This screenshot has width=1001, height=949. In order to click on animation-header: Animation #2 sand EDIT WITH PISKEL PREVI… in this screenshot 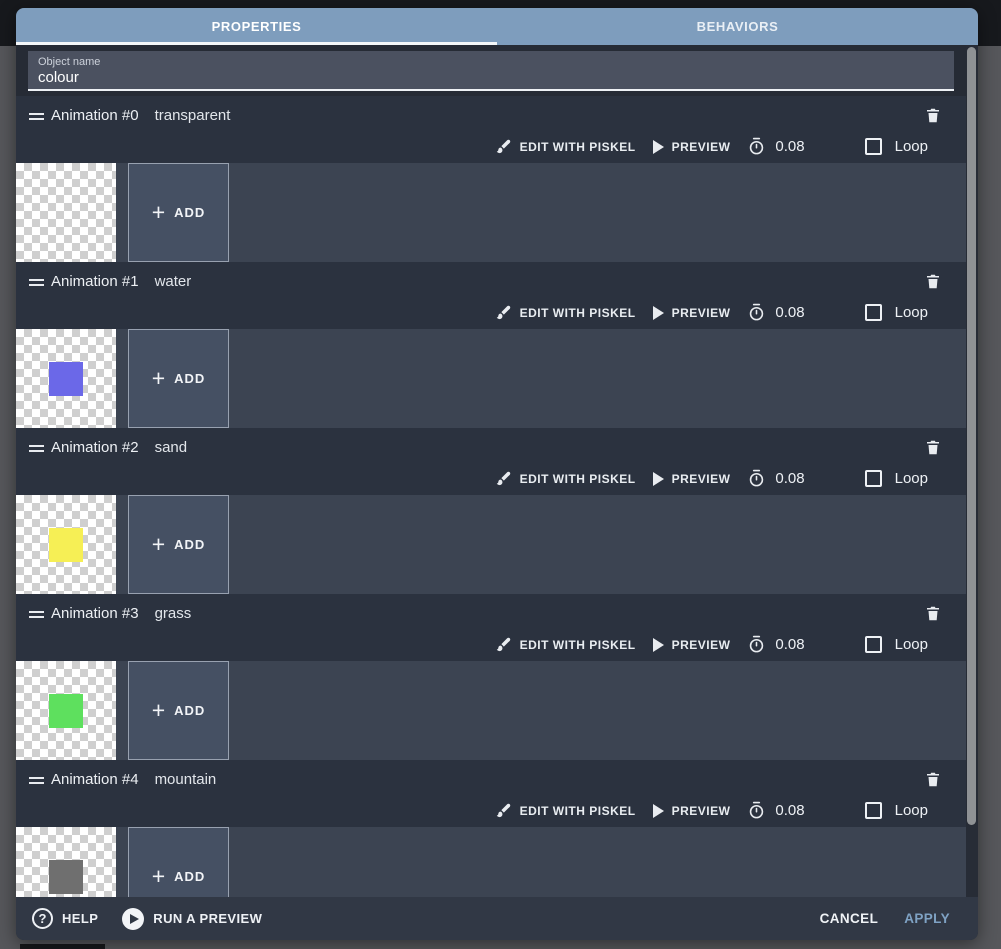, I will do `click(491, 461)`.